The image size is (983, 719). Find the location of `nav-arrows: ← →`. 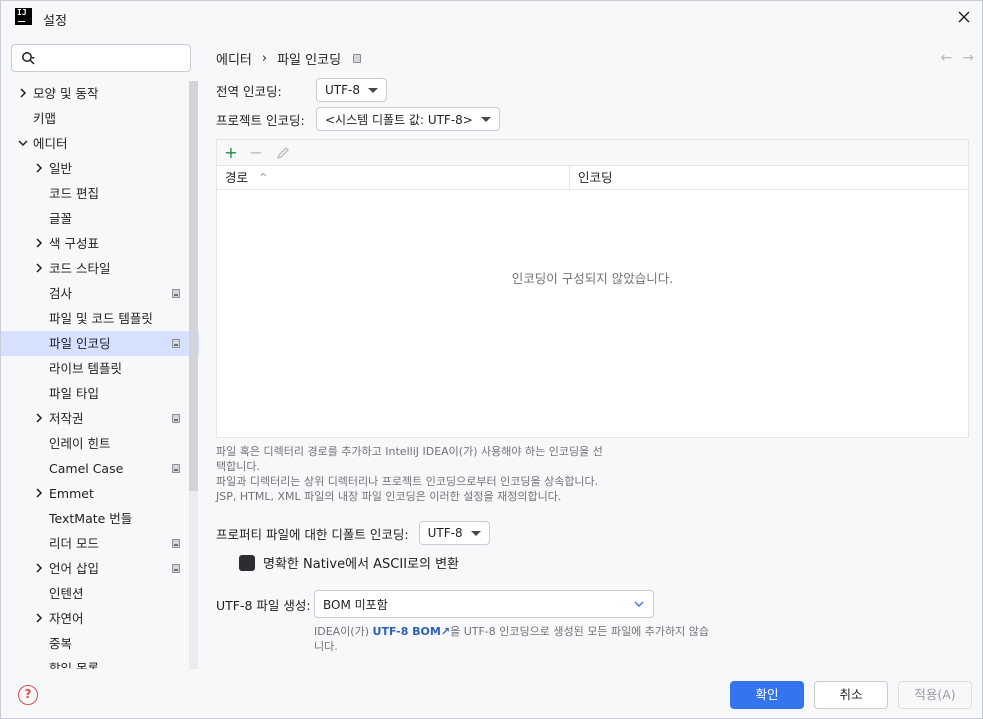

nav-arrows: ← → is located at coordinates (957, 58).